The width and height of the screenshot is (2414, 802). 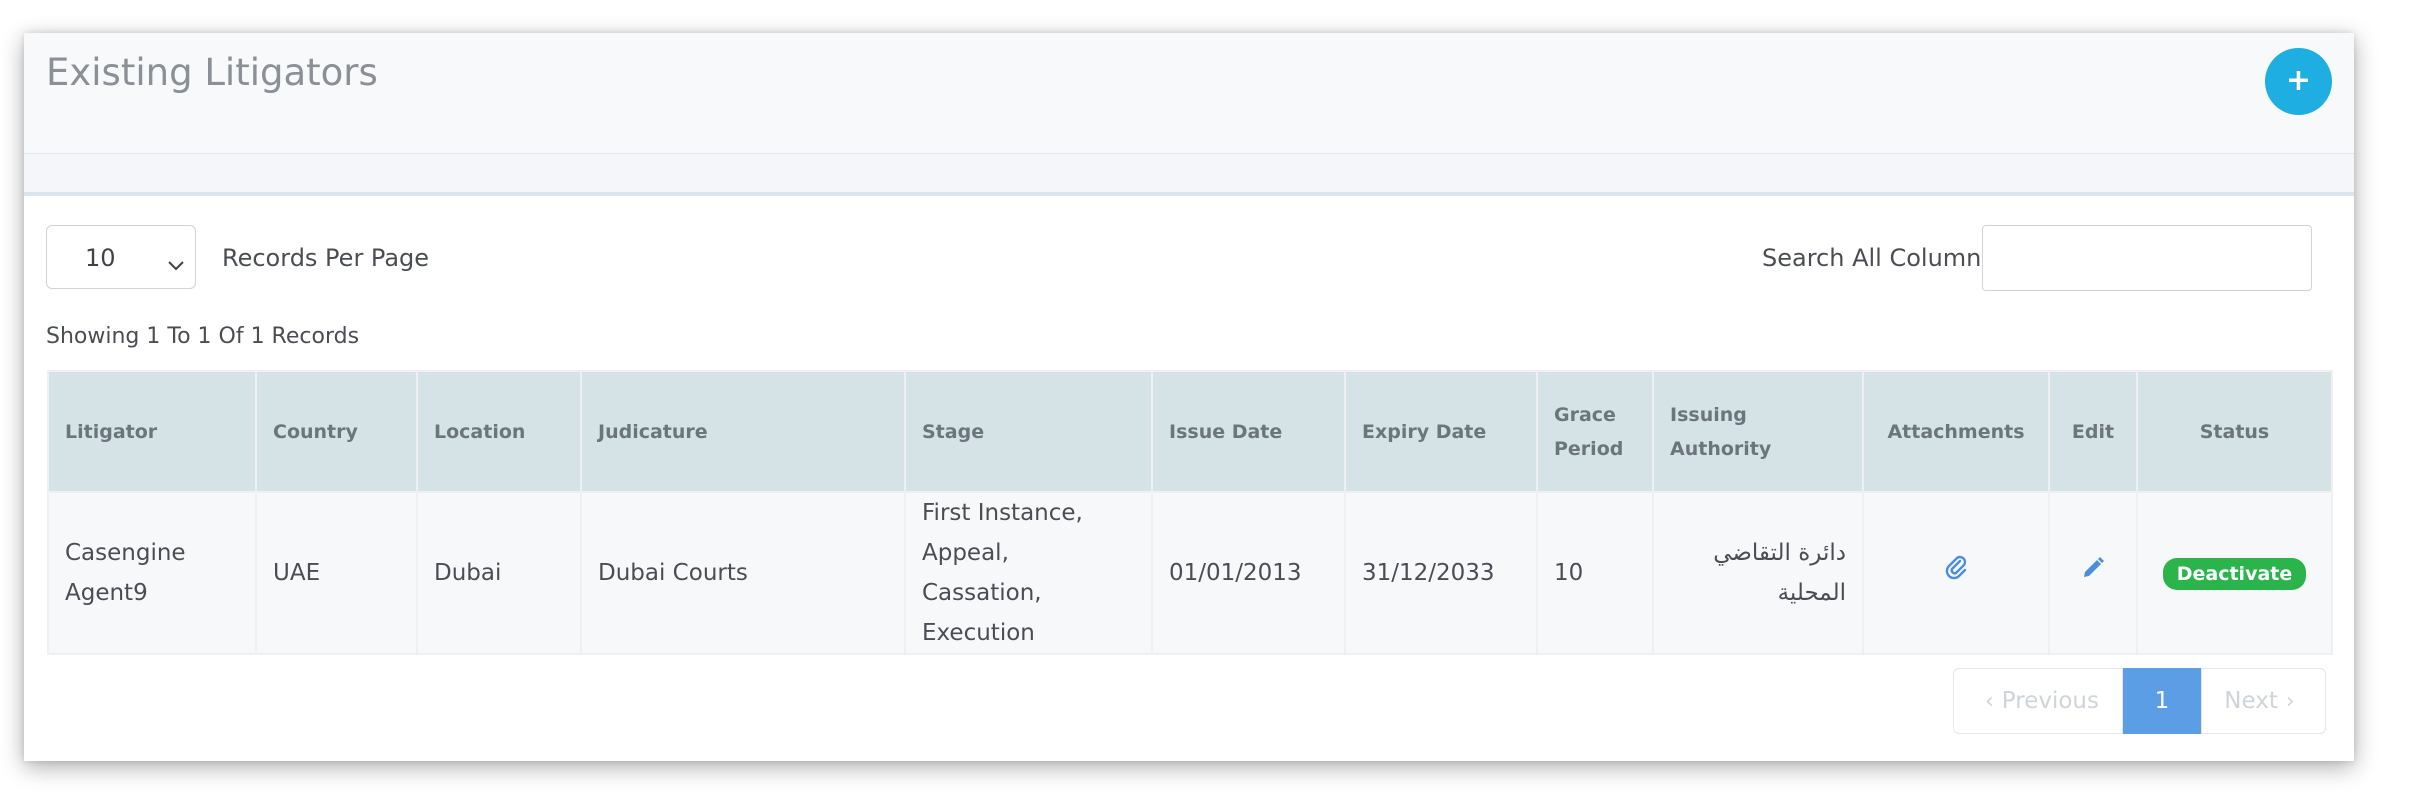 What do you see at coordinates (2234, 431) in the screenshot?
I see `column-header-status: Status` at bounding box center [2234, 431].